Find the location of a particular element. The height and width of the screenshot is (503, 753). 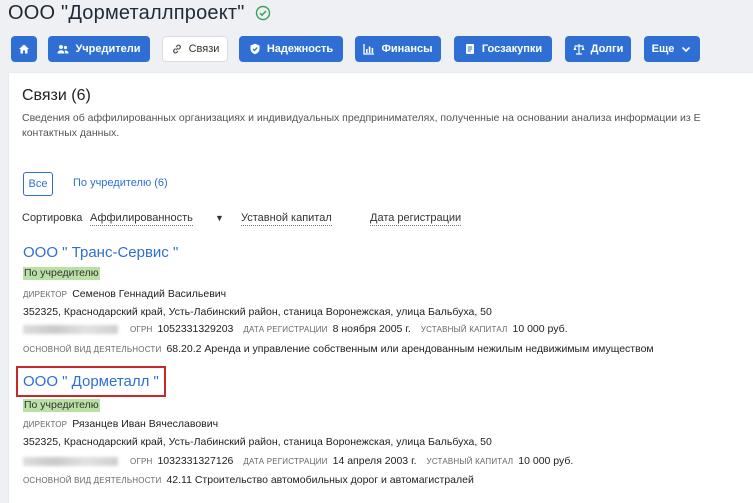

filter-by-founder-link: По учредителю (6) is located at coordinates (120, 183).